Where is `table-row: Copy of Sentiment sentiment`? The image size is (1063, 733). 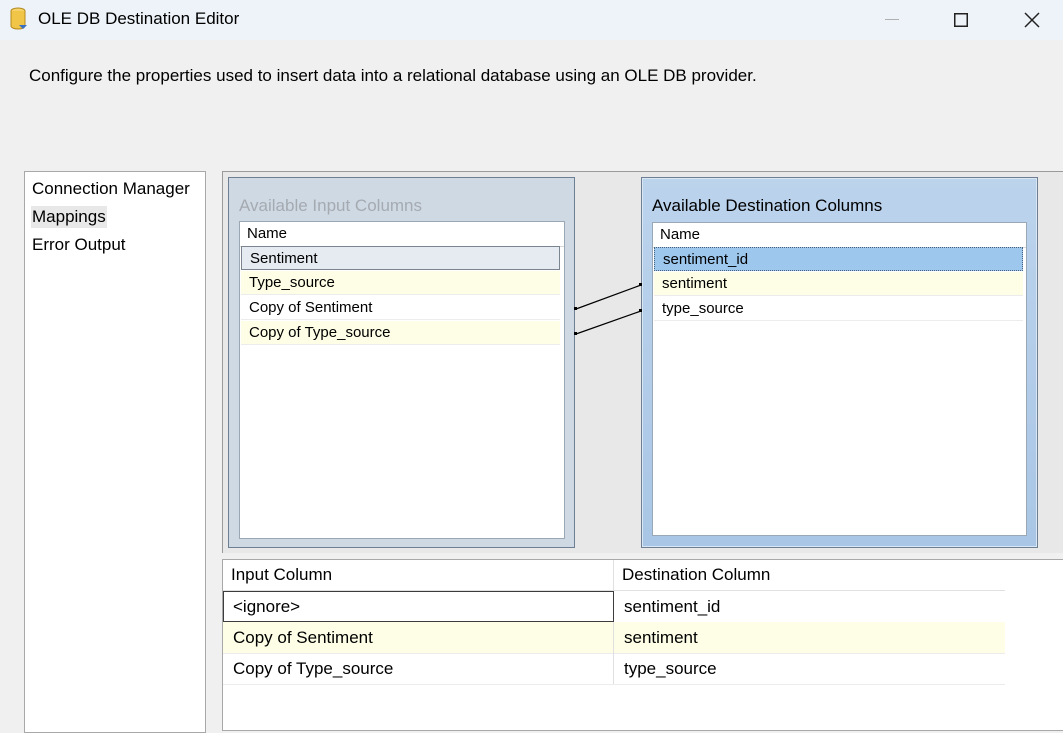
table-row: Copy of Sentiment sentiment is located at coordinates (614, 638).